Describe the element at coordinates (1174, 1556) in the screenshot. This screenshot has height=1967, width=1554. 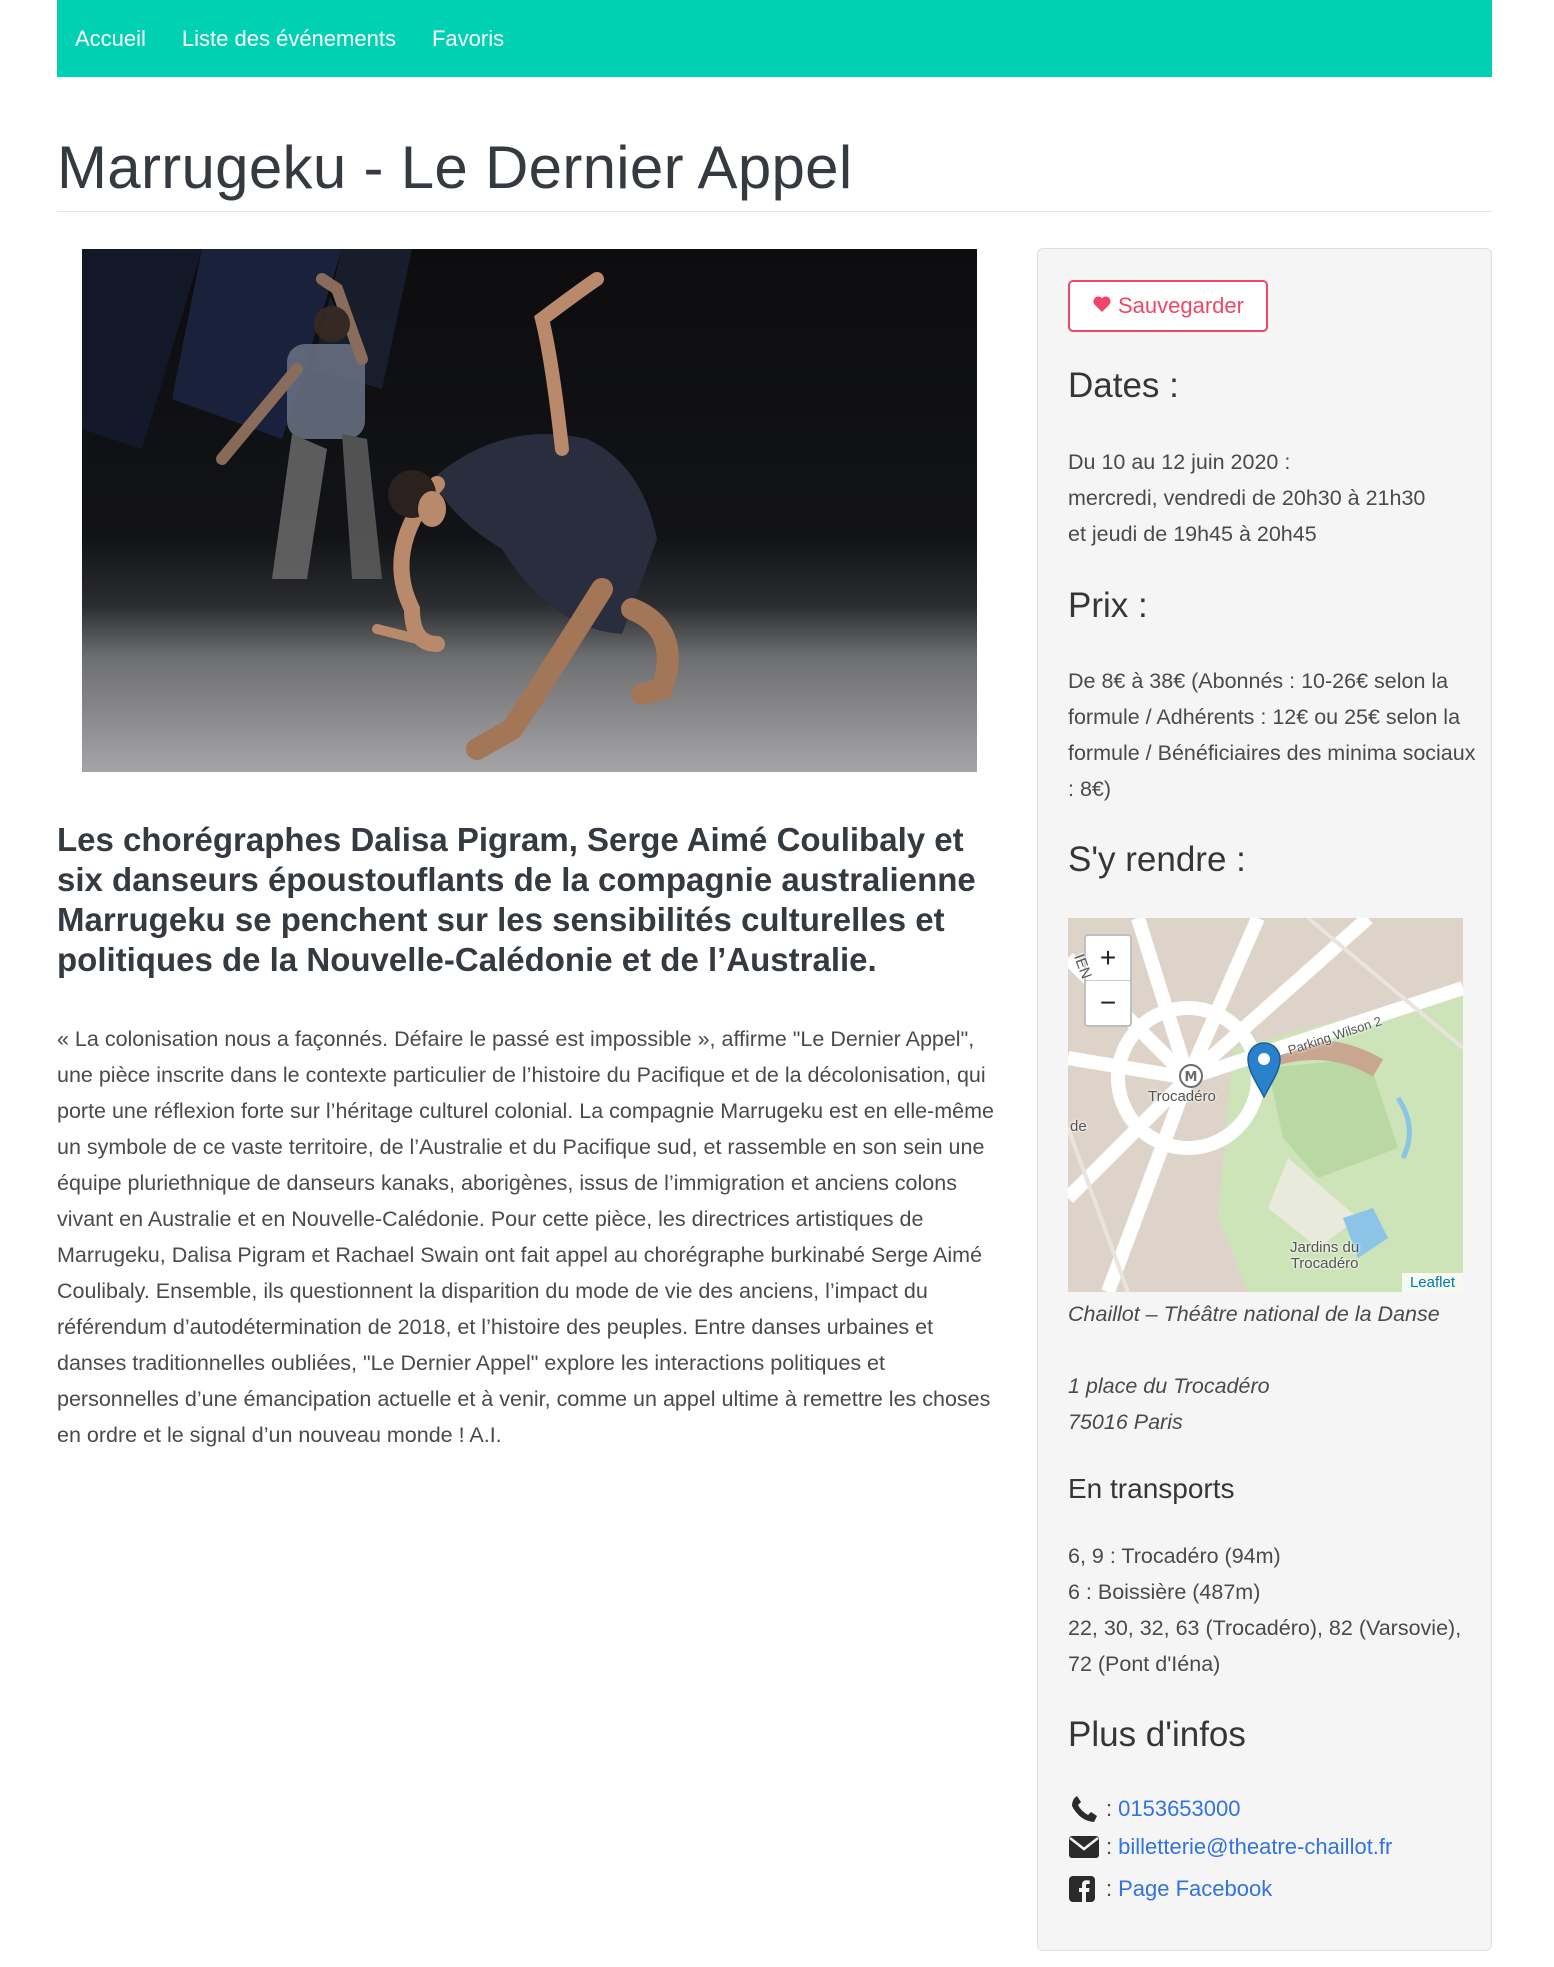
I see `transport-line-1: 6, 9 : Trocadéro (94m)` at that location.